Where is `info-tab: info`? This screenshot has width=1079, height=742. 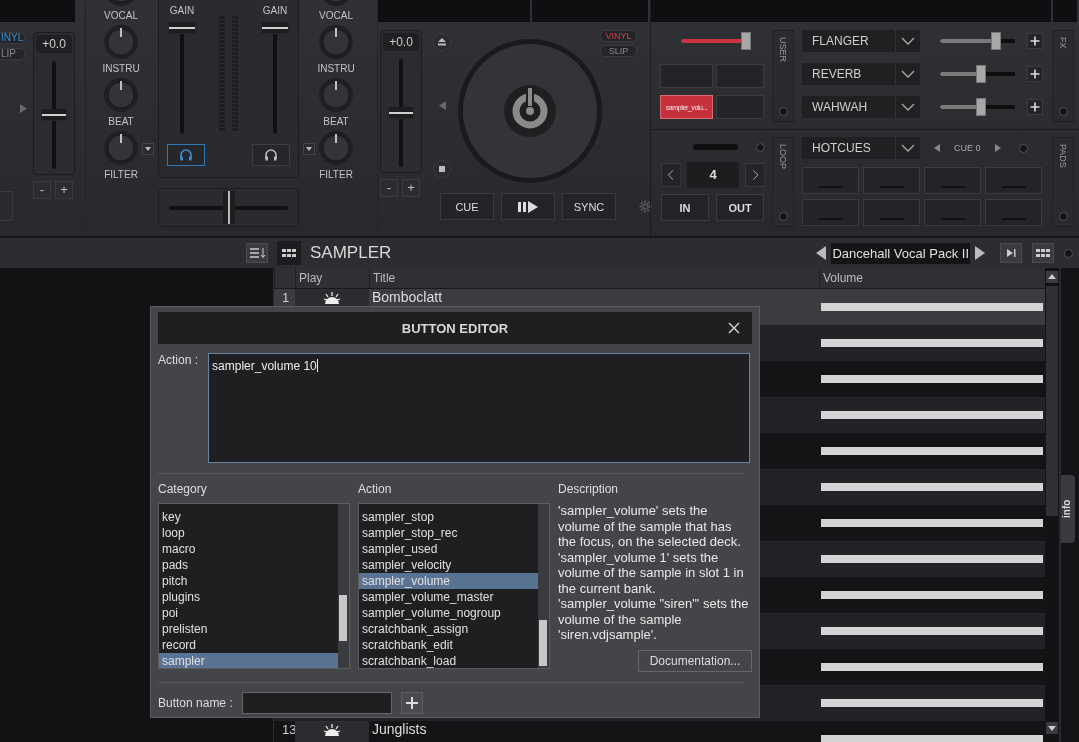 info-tab: info is located at coordinates (1068, 509).